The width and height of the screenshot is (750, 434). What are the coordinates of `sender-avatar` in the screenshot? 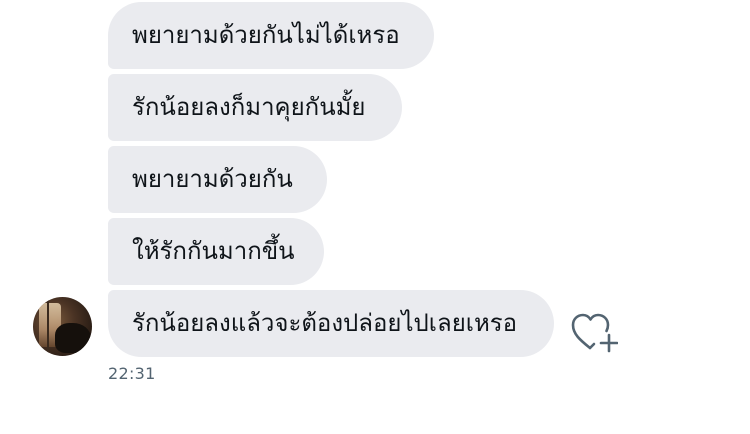 It's located at (62, 326).